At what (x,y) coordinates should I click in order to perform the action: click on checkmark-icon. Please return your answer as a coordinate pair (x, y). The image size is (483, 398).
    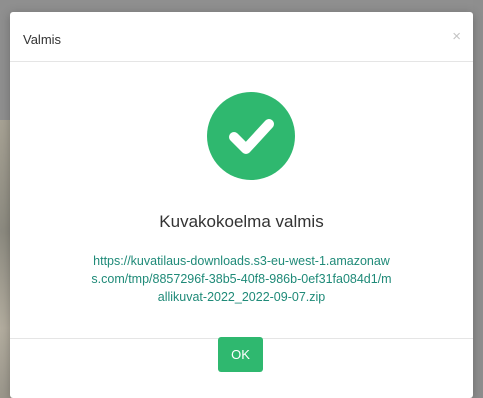
    Looking at the image, I should click on (251, 136).